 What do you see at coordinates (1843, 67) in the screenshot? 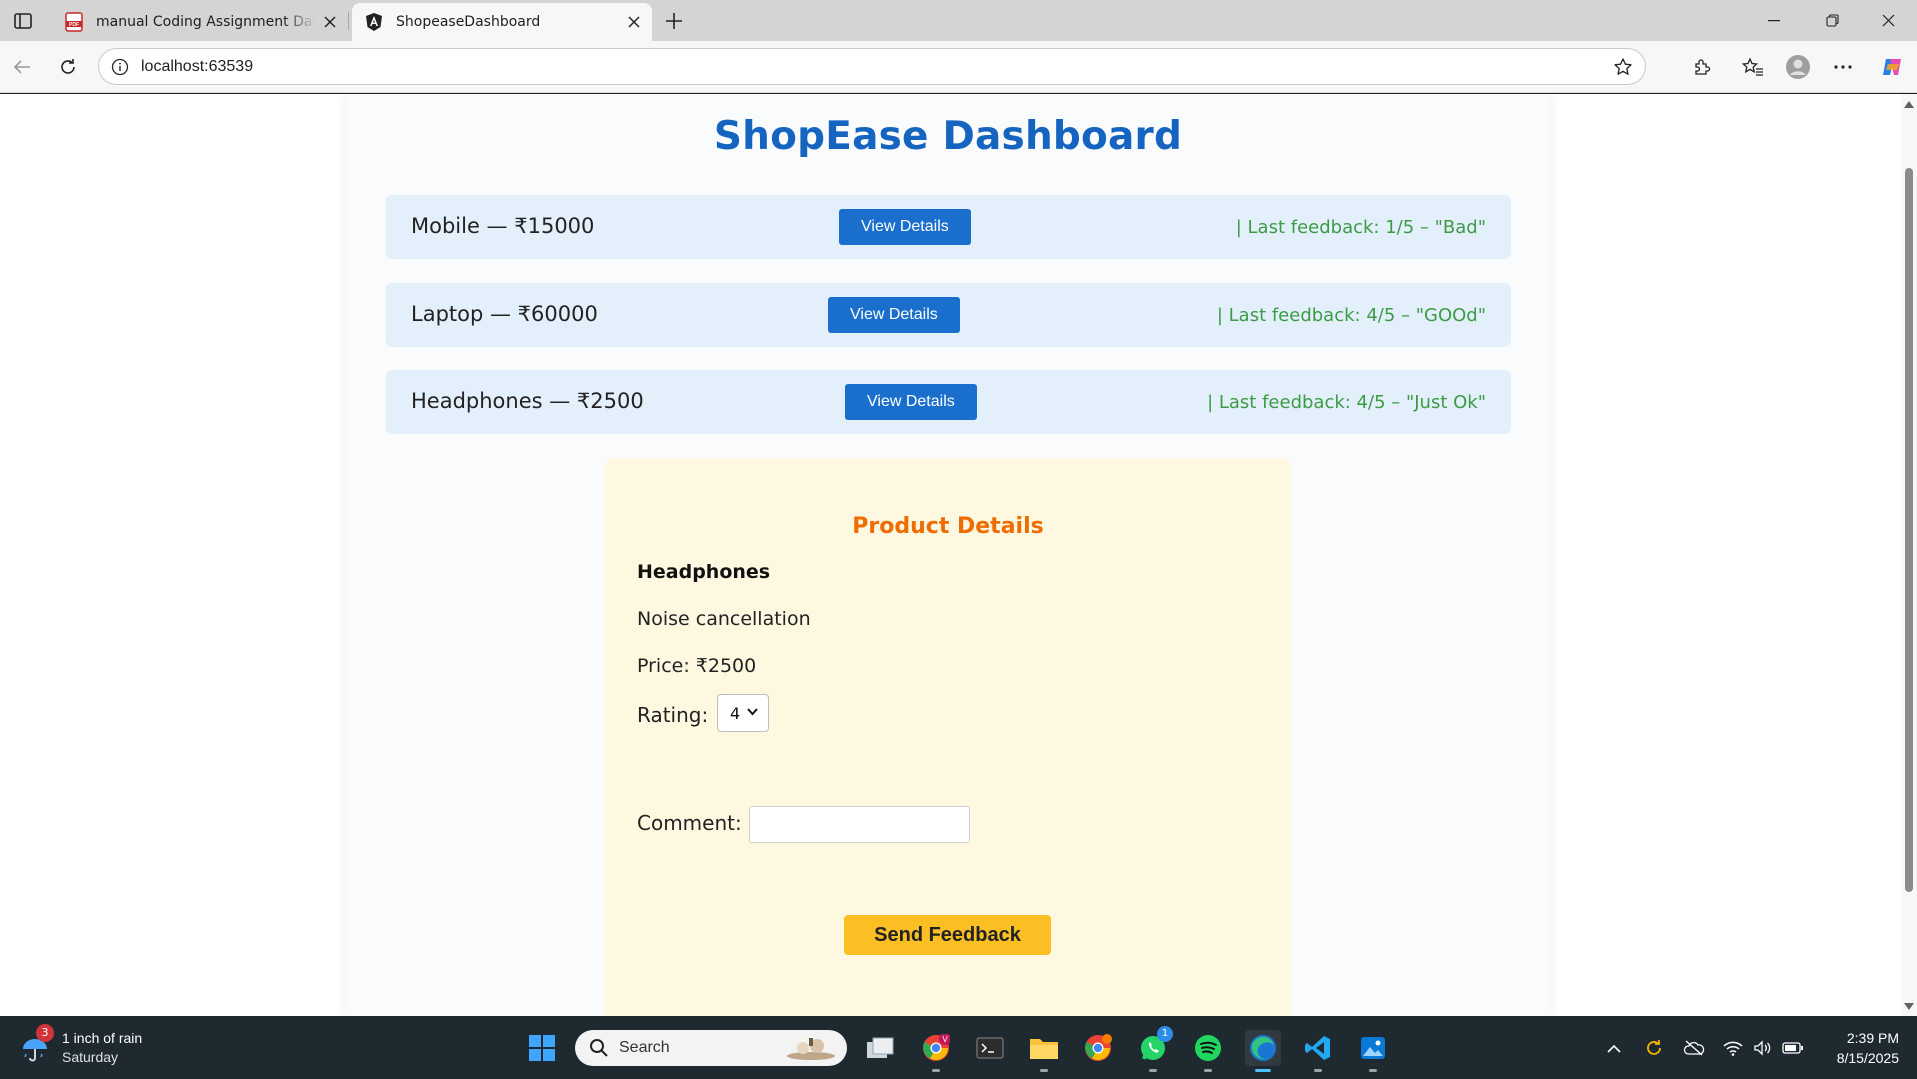
I see `more-options-icon` at bounding box center [1843, 67].